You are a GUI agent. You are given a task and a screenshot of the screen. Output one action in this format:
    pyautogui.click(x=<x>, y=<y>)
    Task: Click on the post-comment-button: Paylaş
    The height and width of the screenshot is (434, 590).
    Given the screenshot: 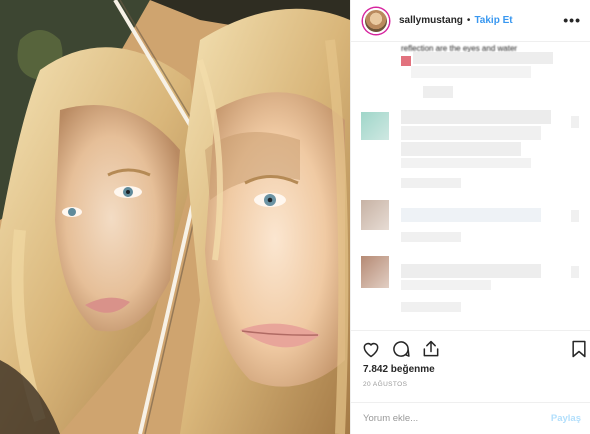 What is the action you would take?
    pyautogui.click(x=566, y=418)
    